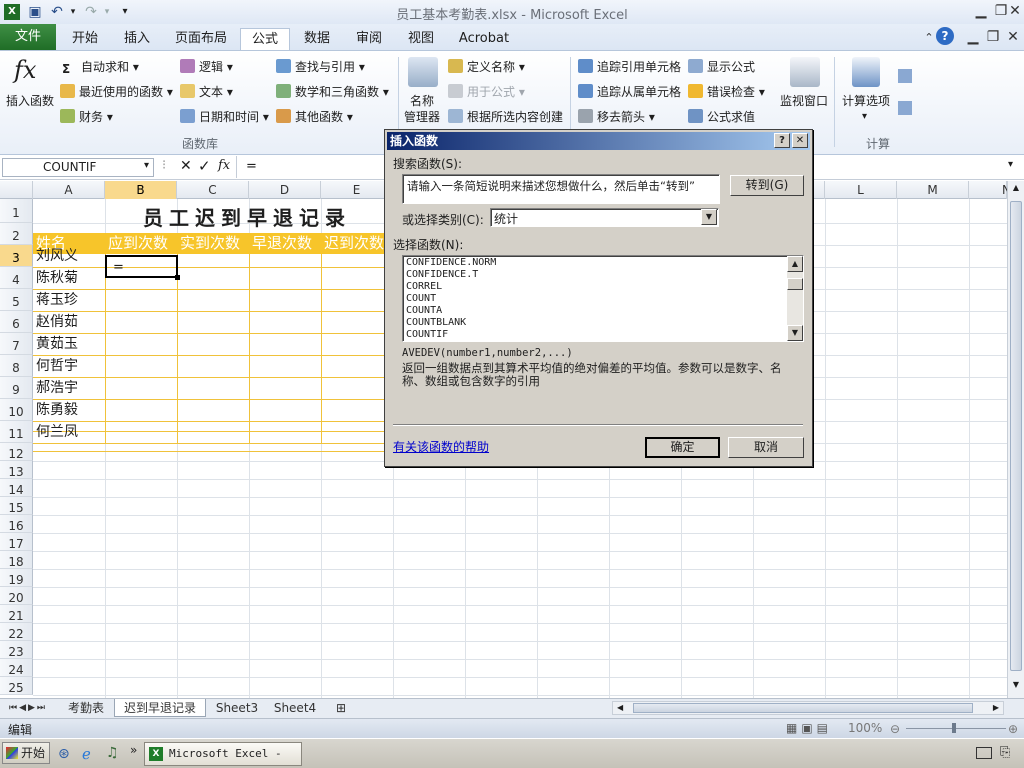 This screenshot has height=768, width=1024. Describe the element at coordinates (28, 708) in the screenshot. I see `sheet-nav-icons: ⏮◀▶⏭` at that location.